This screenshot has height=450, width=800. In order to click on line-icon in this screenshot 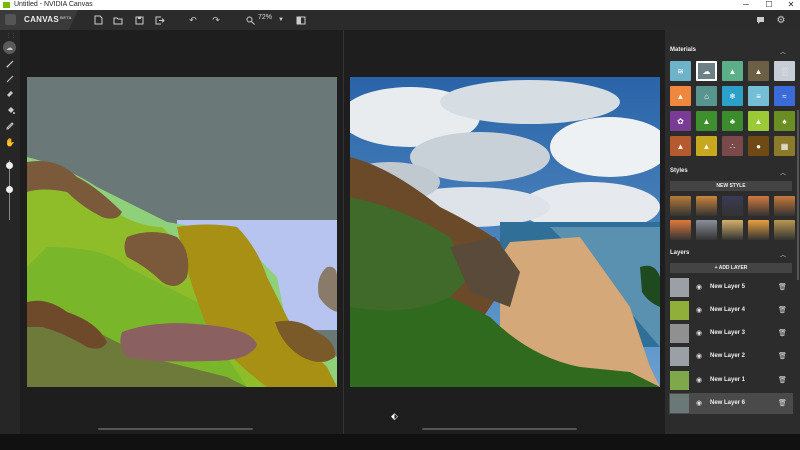, I will do `click(10, 79)`.